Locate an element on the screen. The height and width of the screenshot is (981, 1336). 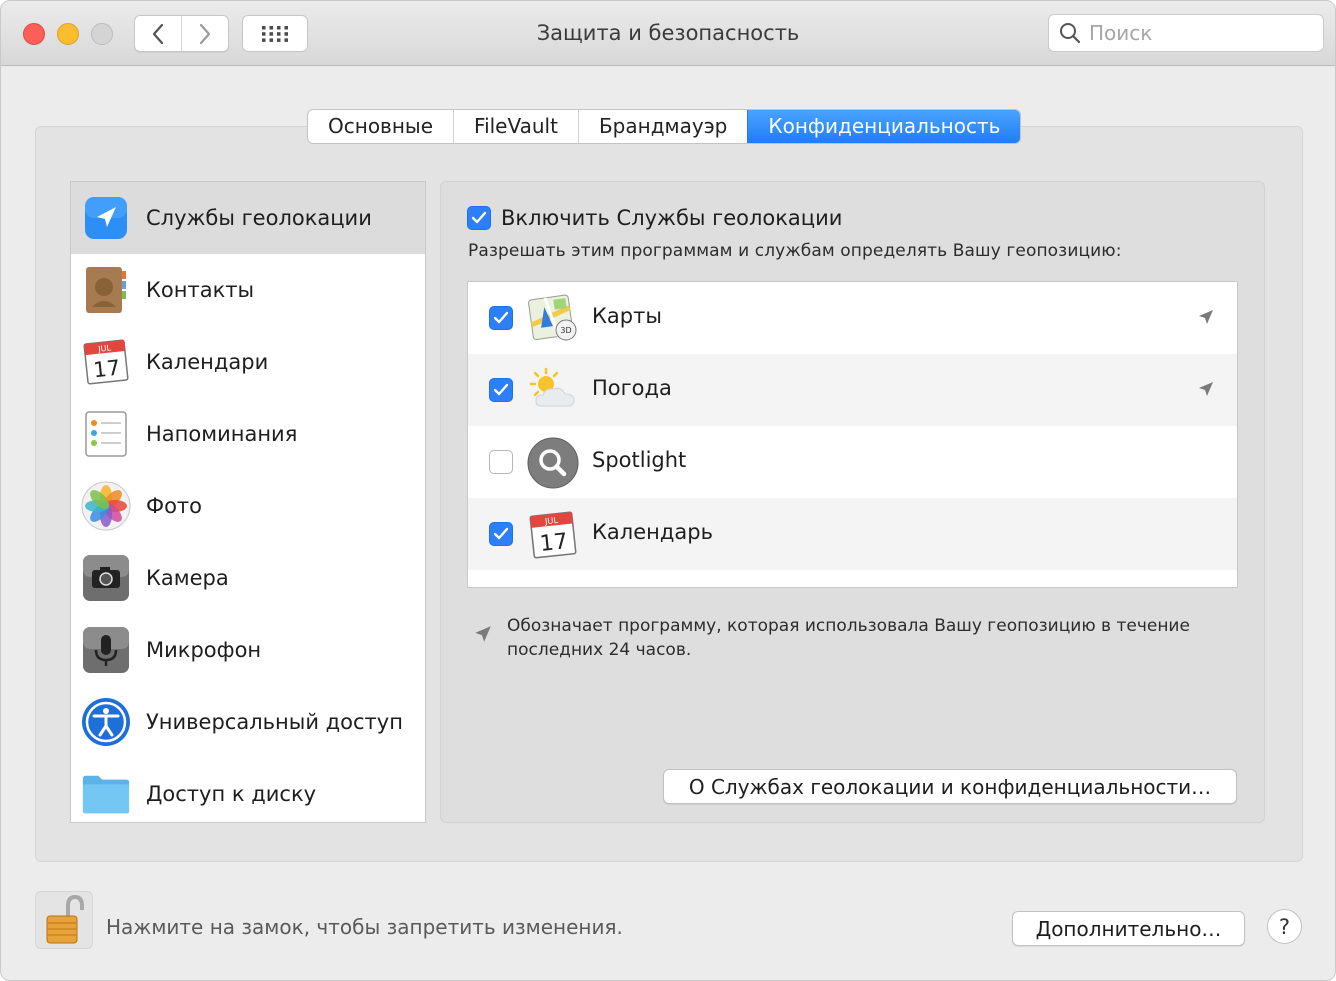
app-name: Карты is located at coordinates (627, 316).